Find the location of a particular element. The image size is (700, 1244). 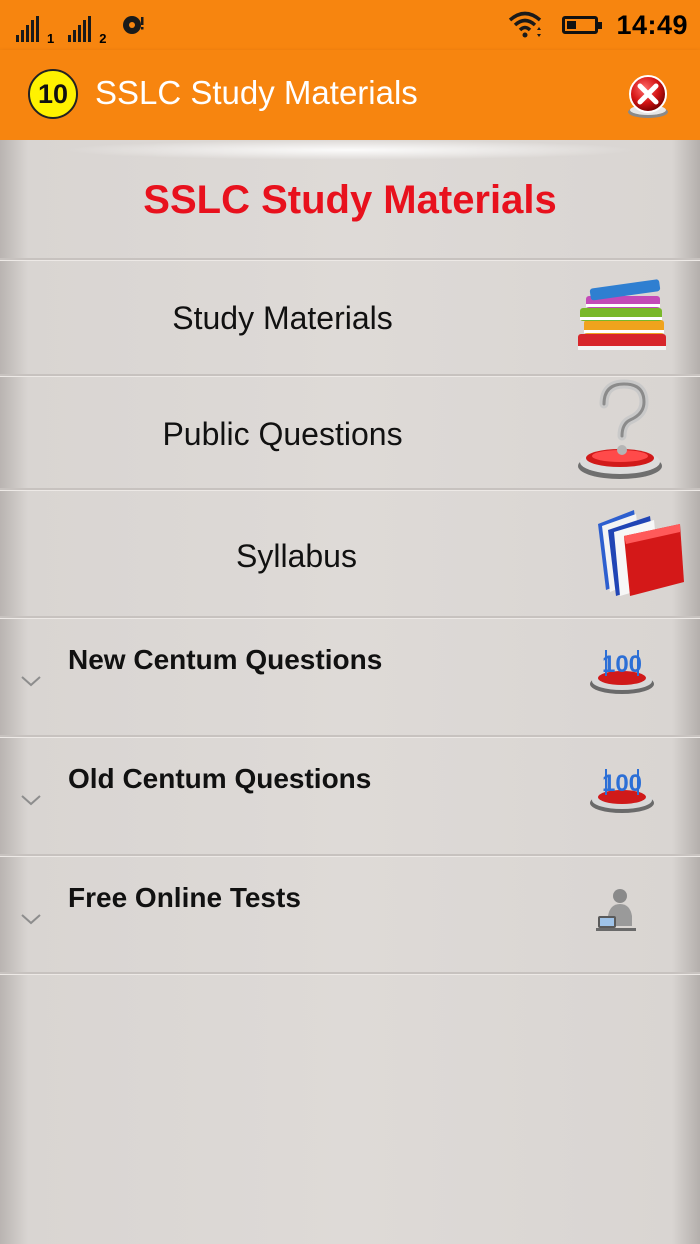

books-icon is located at coordinates (622, 314).